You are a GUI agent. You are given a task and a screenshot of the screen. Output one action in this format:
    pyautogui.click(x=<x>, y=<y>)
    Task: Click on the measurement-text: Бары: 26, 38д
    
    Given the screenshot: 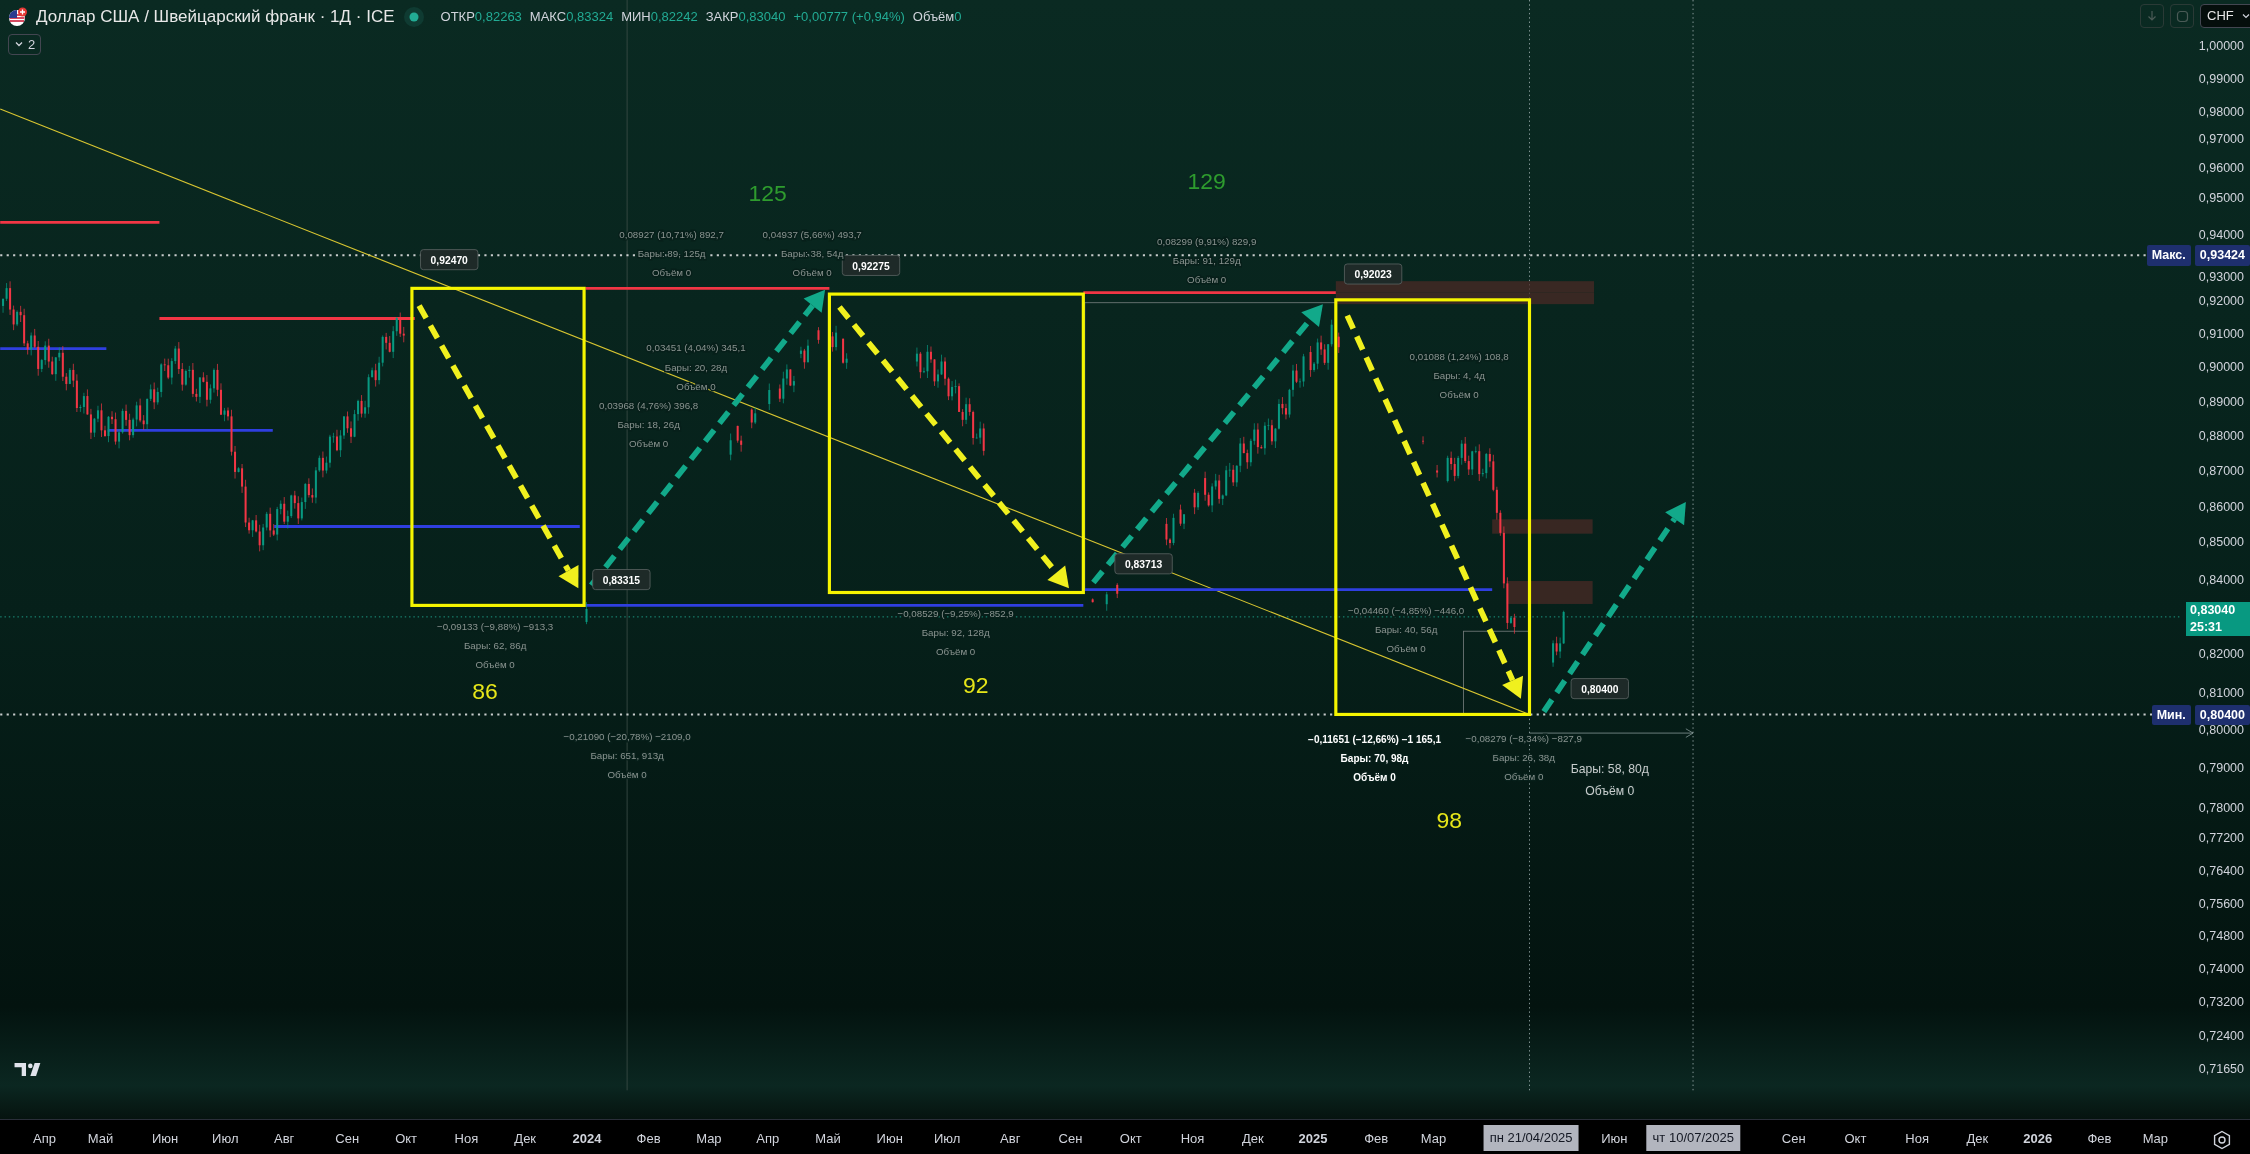 What is the action you would take?
    pyautogui.click(x=1523, y=757)
    